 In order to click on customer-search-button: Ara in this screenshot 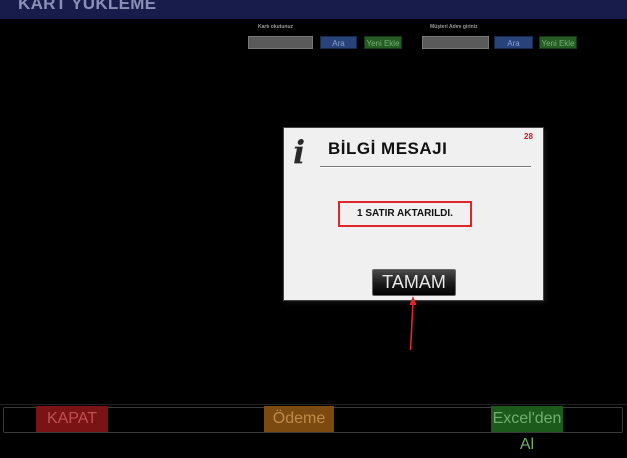, I will do `click(513, 42)`.